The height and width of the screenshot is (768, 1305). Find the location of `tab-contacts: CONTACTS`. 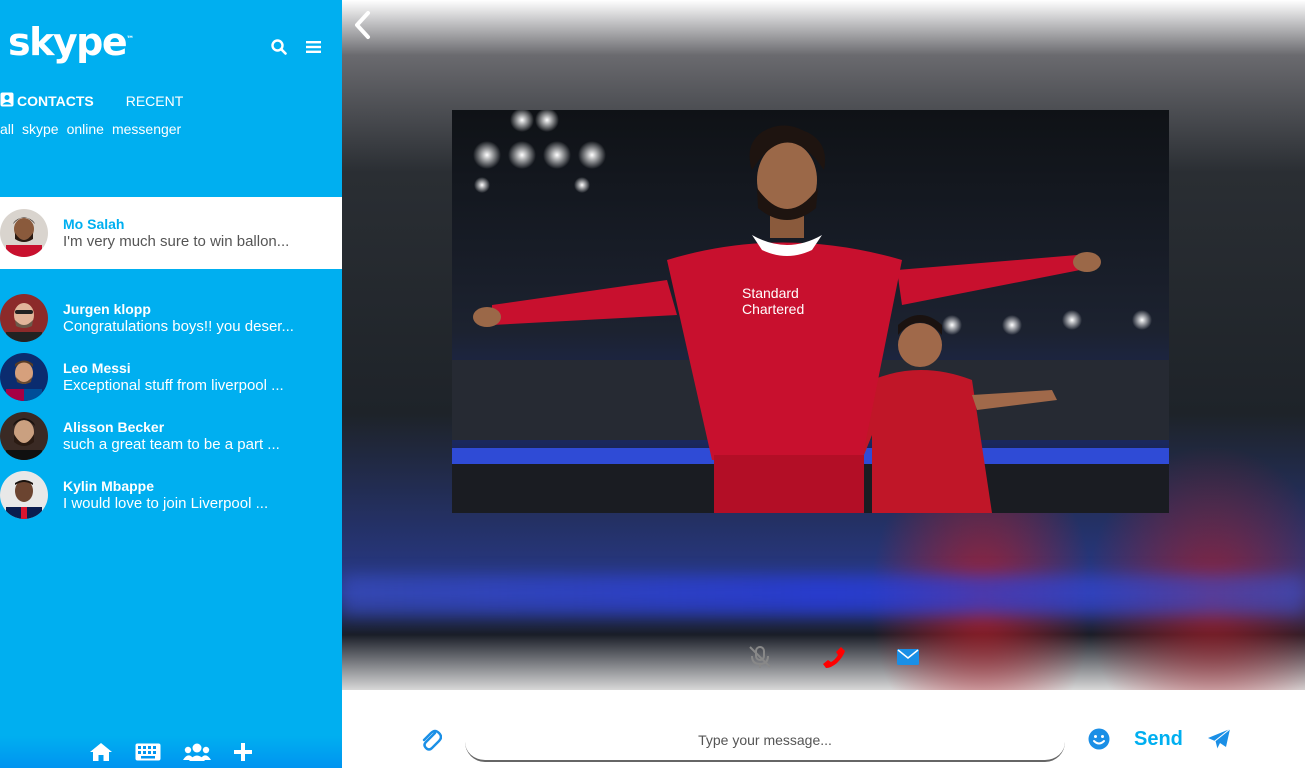

tab-contacts: CONTACTS is located at coordinates (47, 101).